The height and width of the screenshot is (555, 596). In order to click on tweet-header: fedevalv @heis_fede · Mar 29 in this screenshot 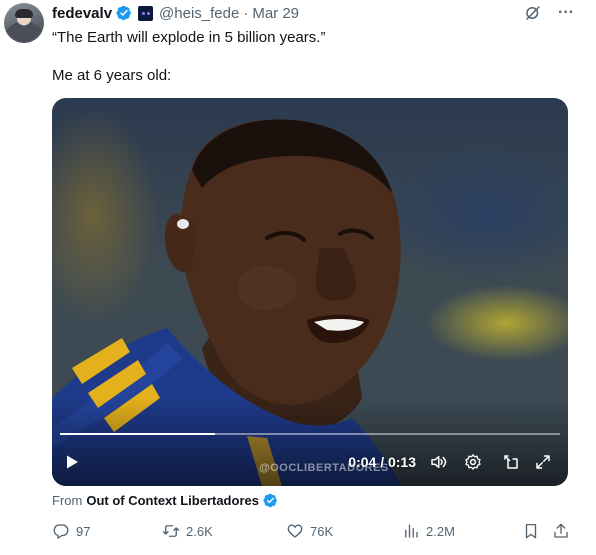, I will do `click(175, 13)`.